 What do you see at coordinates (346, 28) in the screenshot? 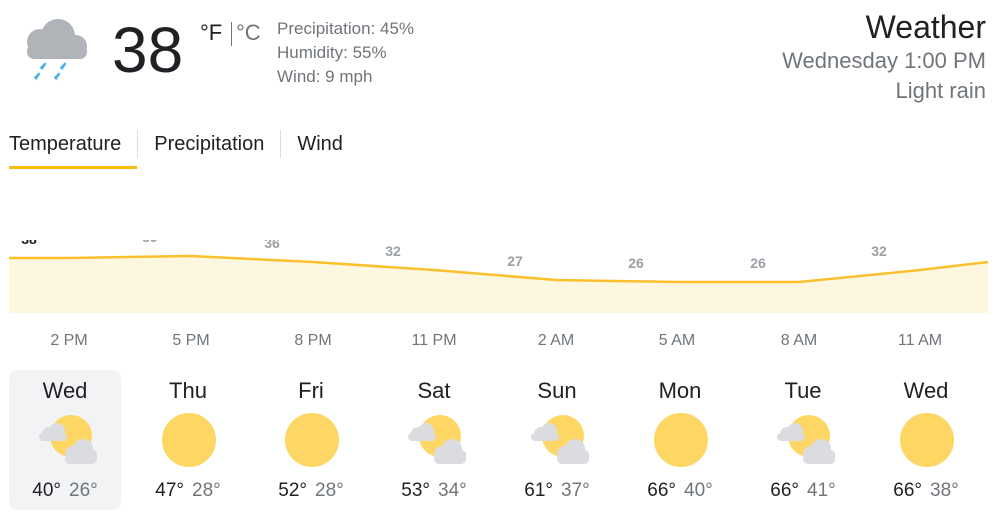
I see `precipitation-detail: Precipitation: 45%` at bounding box center [346, 28].